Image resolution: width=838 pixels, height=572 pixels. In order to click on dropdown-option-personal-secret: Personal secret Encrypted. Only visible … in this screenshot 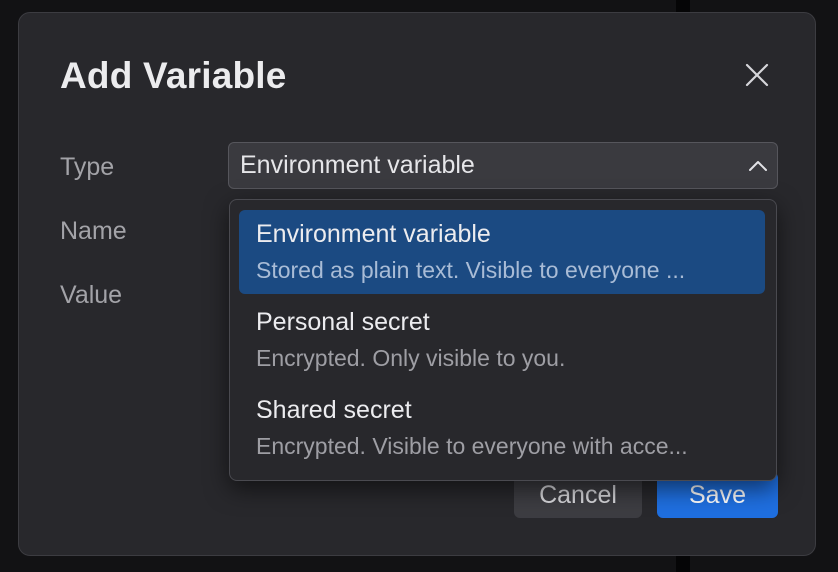, I will do `click(502, 340)`.